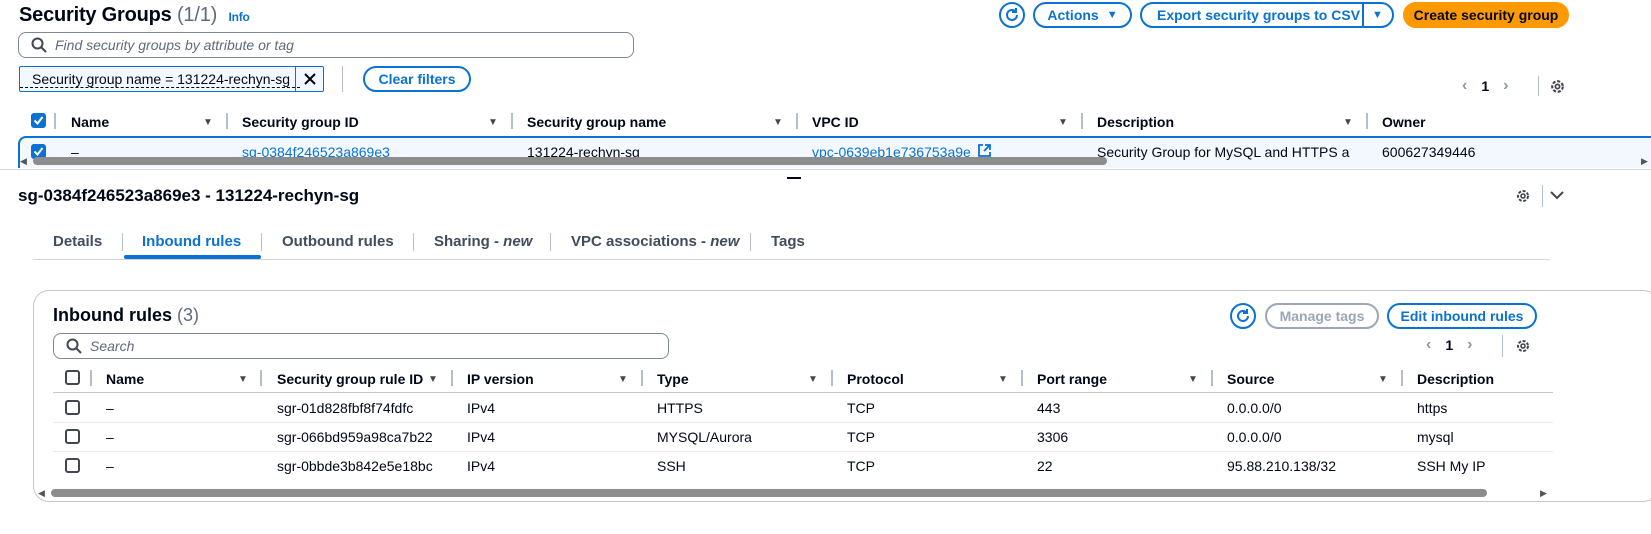  Describe the element at coordinates (596, 122) in the screenshot. I see `col-security-group-name: Security group name` at that location.